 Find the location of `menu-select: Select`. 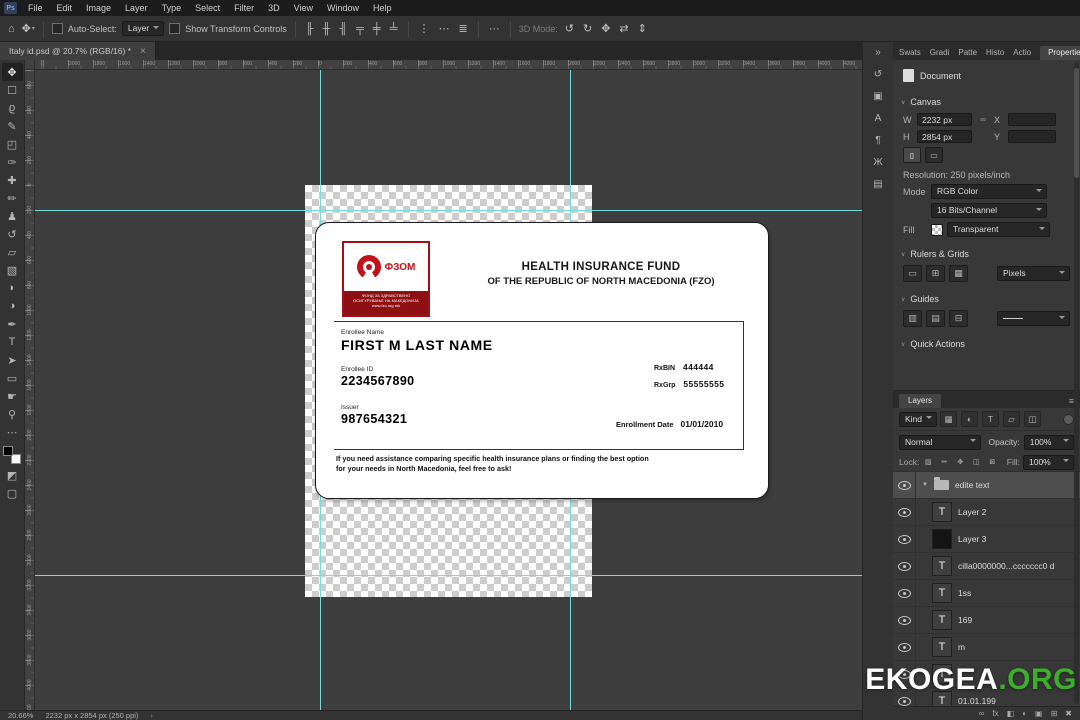

menu-select: Select is located at coordinates (207, 8).